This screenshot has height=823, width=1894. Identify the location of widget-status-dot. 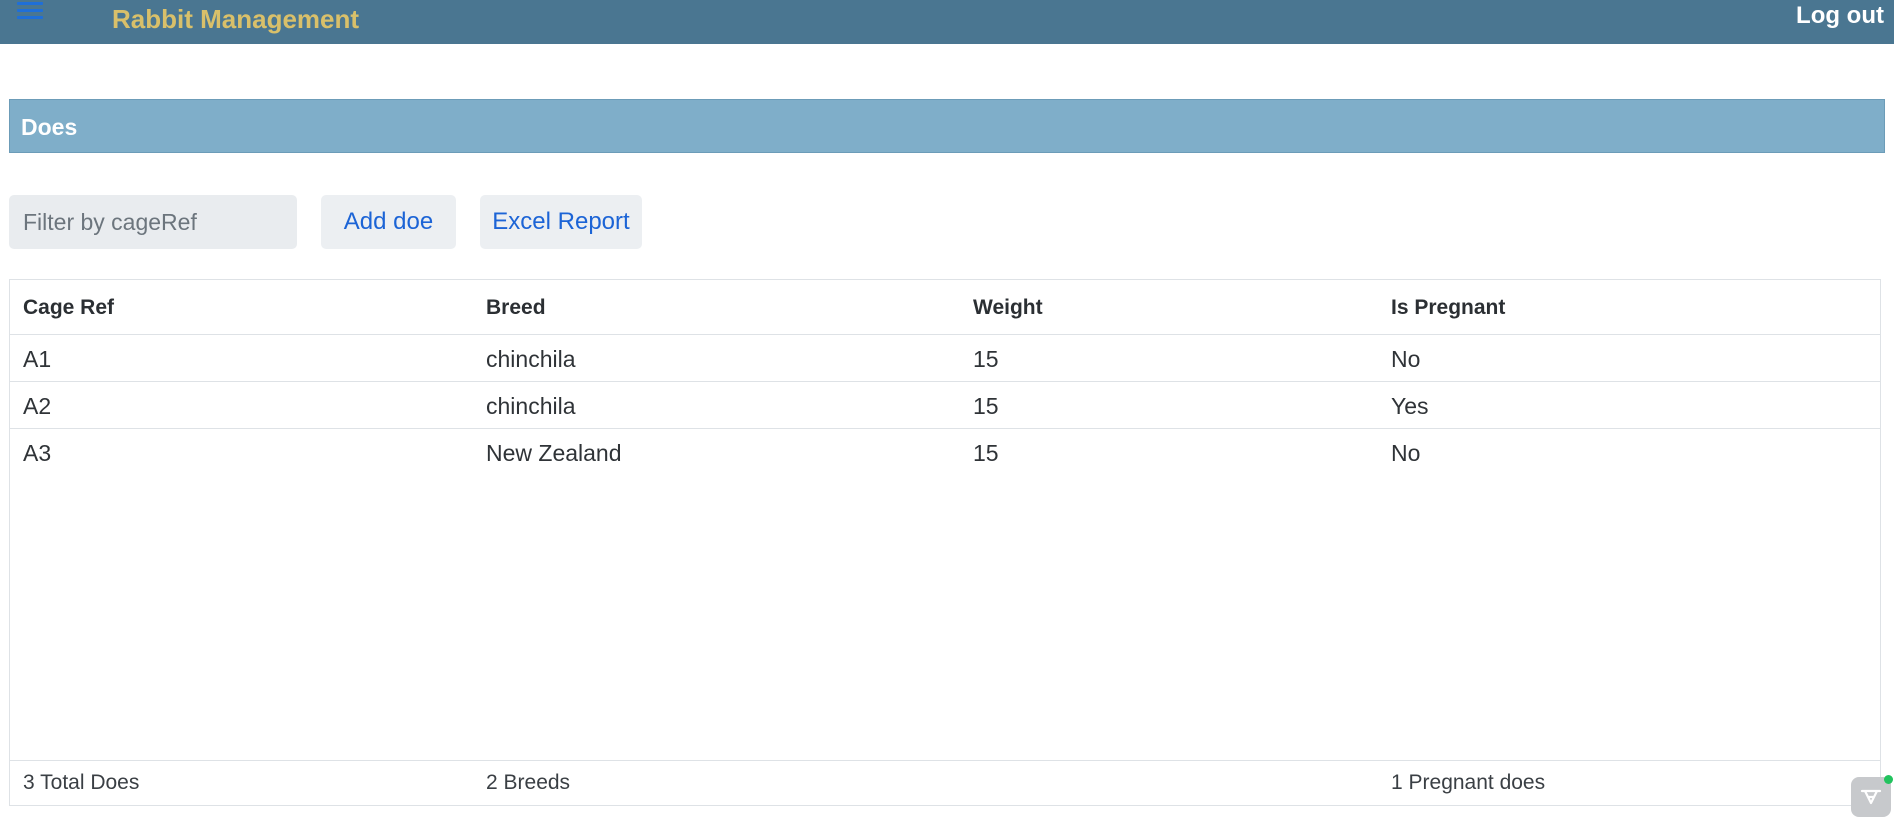
(1888, 779).